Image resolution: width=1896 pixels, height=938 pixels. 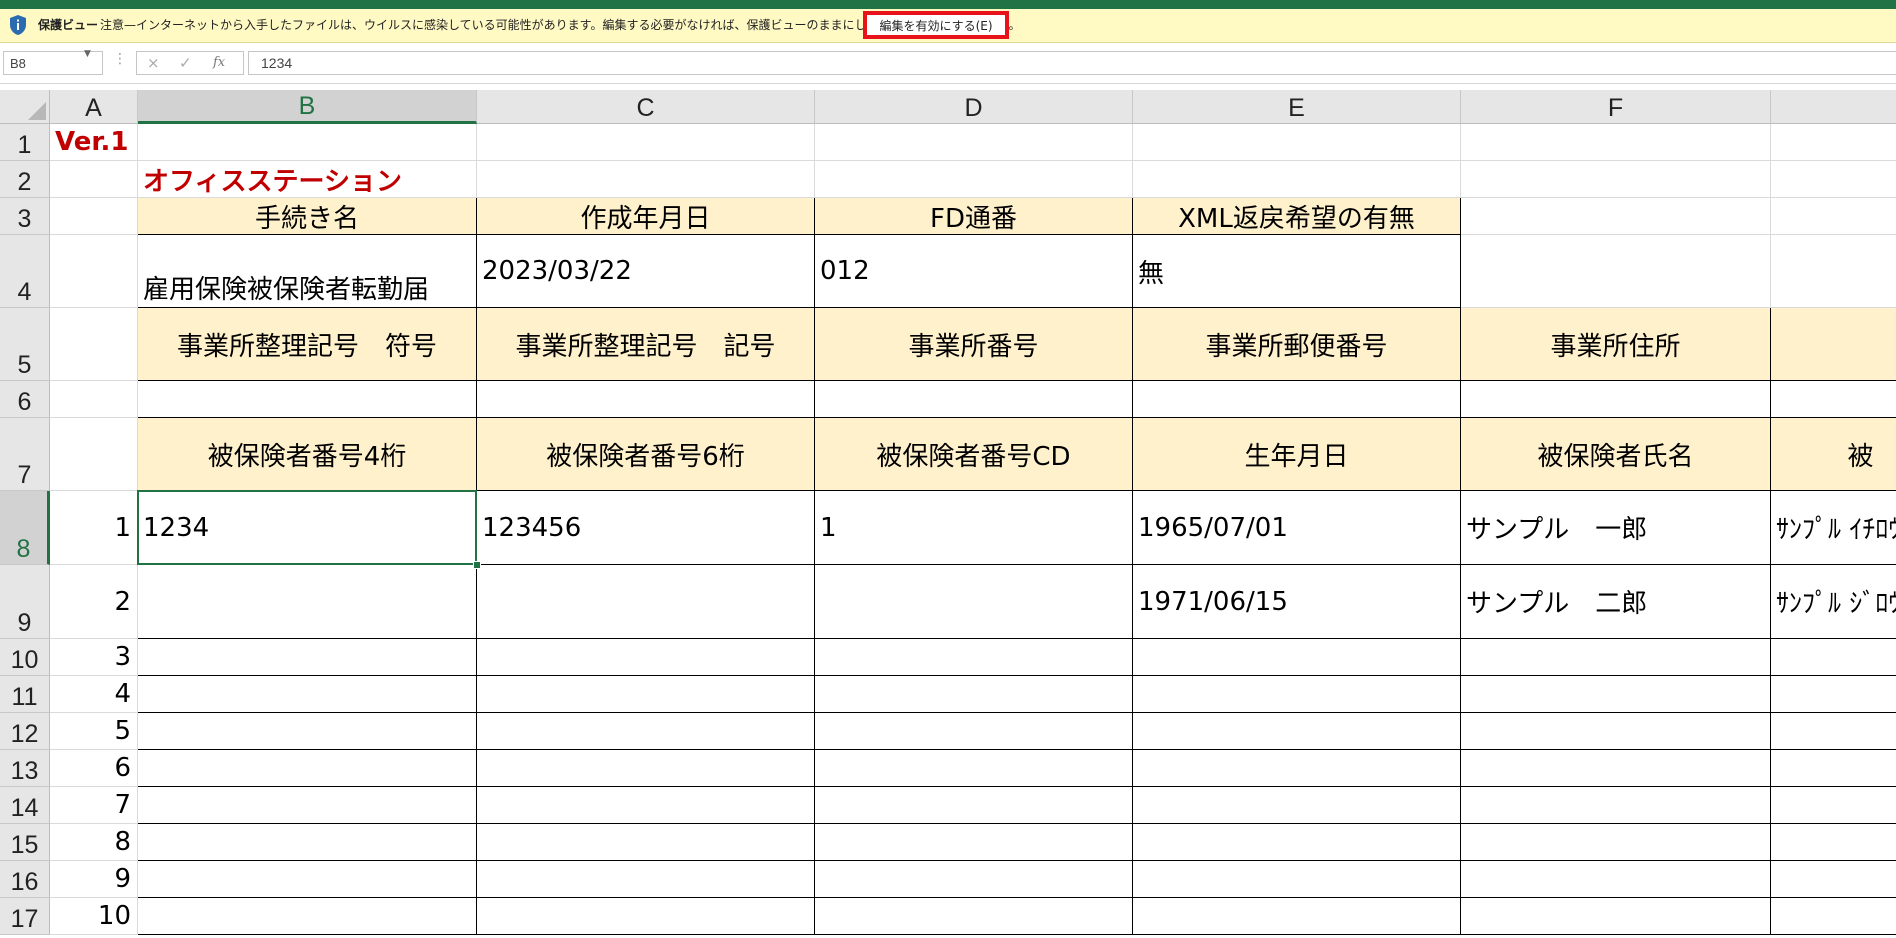 What do you see at coordinates (94, 216) in the screenshot?
I see `cell-a3` at bounding box center [94, 216].